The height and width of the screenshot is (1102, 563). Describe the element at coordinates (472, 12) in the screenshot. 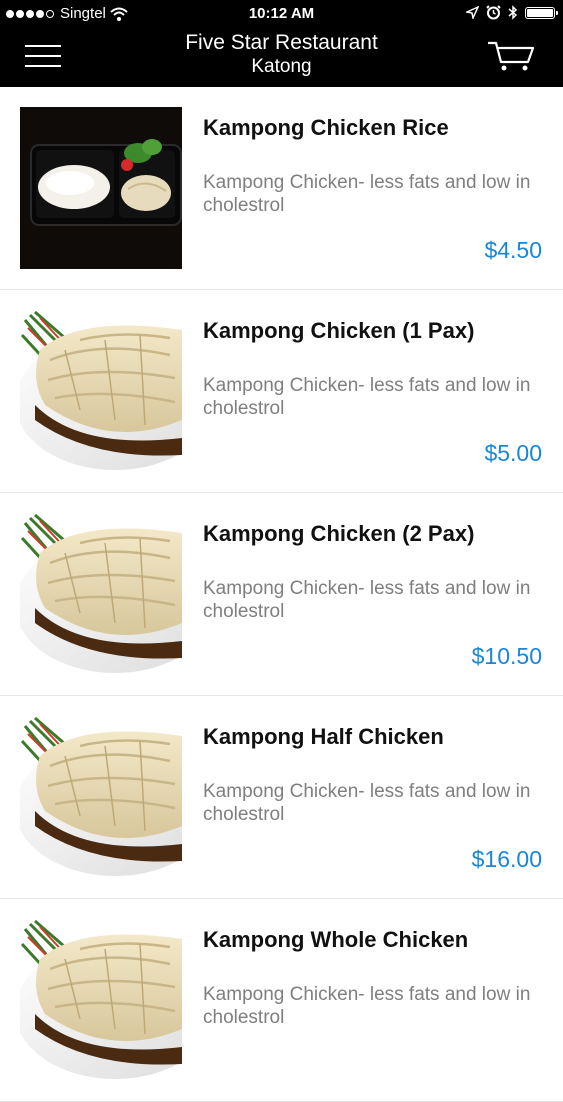

I see `location-arrow-icon` at that location.